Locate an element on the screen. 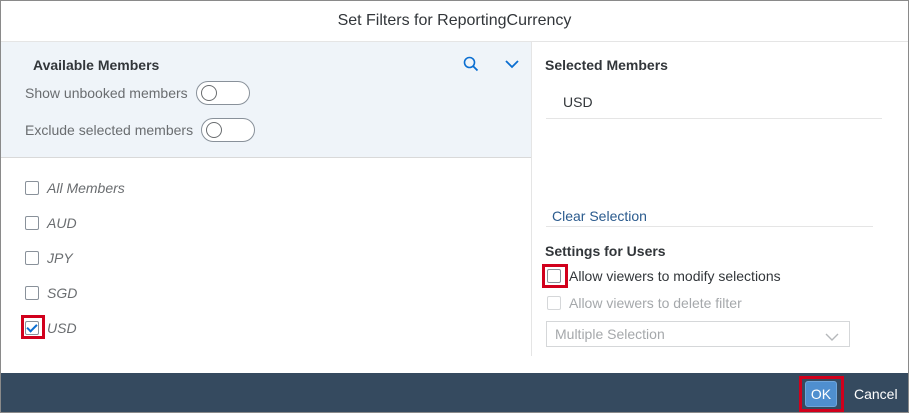  dialog-title-text: Set Filters for ReportingCurrency is located at coordinates (454, 20).